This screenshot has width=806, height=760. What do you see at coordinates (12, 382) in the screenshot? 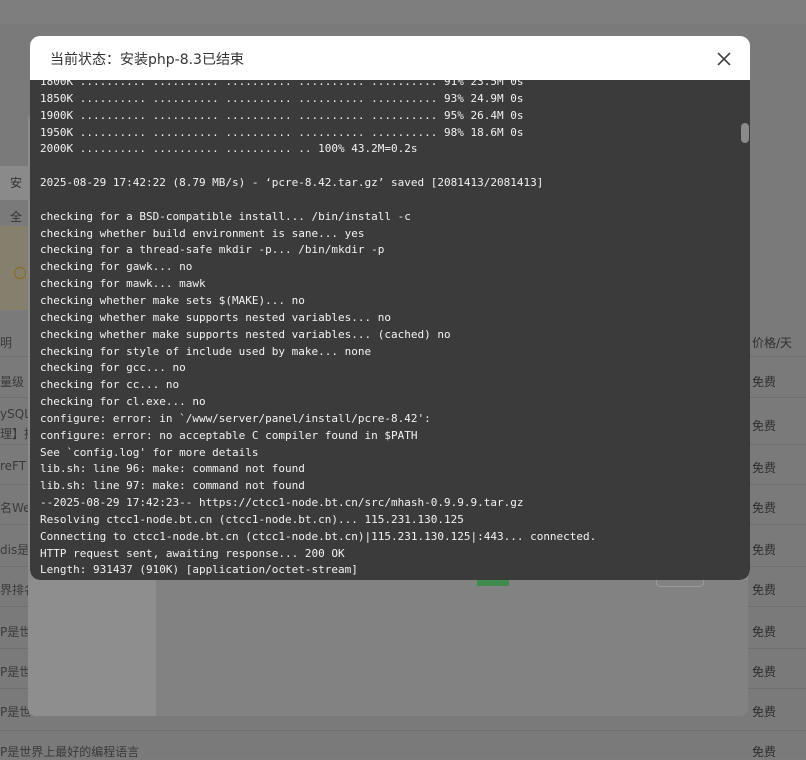
I see `background-row-text: 量级` at bounding box center [12, 382].